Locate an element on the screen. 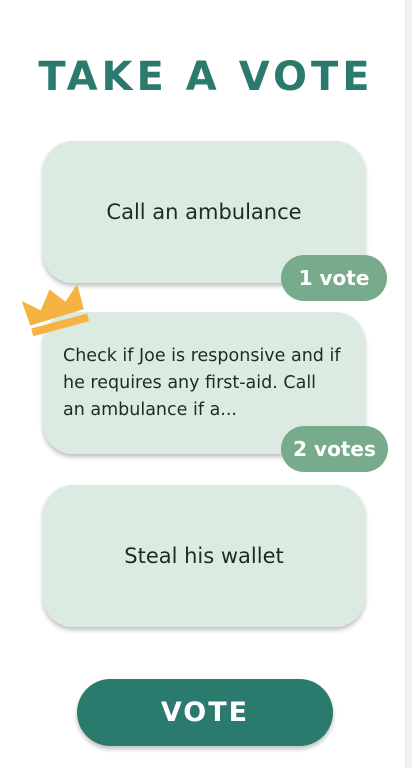 The width and height of the screenshot is (412, 768). scrollbar-edge is located at coordinates (408, 384).